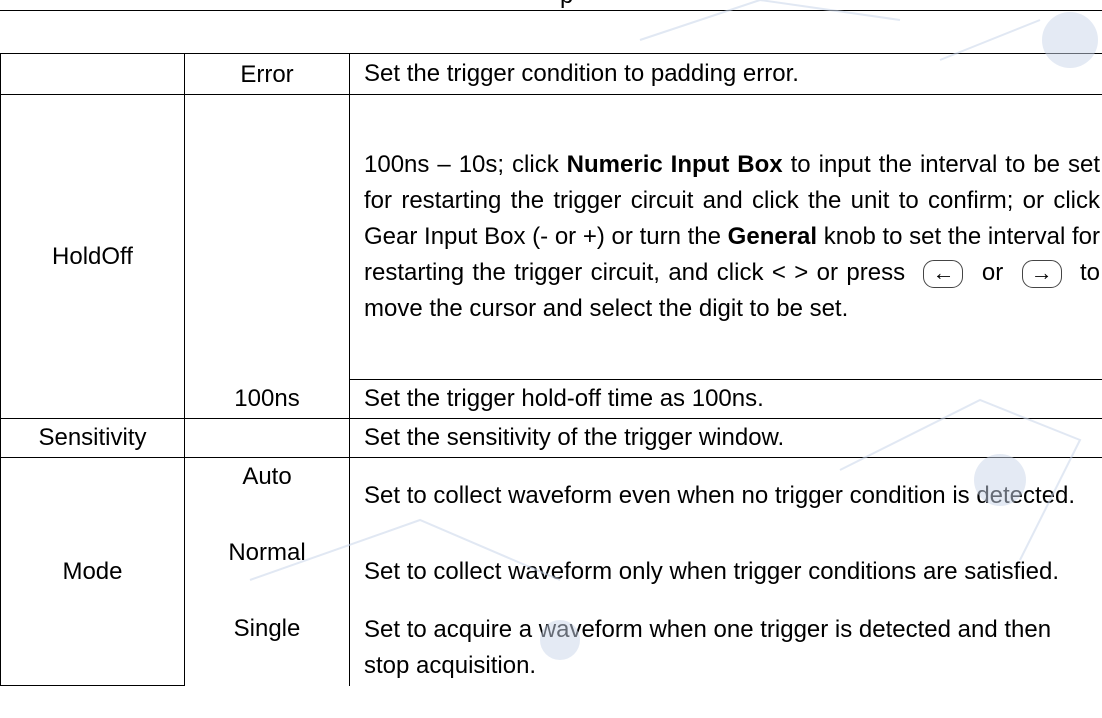 This screenshot has height=718, width=1102. I want to click on param-cell-holdoff: HoldOff, so click(92, 256).